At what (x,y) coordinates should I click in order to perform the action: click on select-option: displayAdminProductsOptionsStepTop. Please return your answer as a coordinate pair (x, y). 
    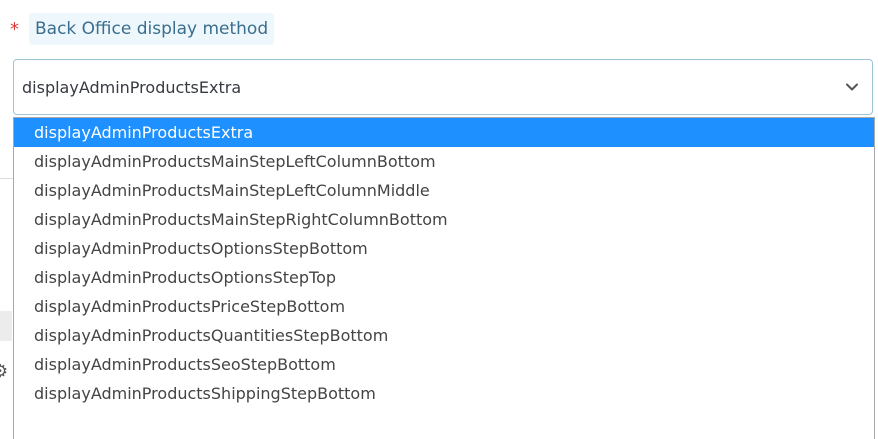
    Looking at the image, I should click on (444, 277).